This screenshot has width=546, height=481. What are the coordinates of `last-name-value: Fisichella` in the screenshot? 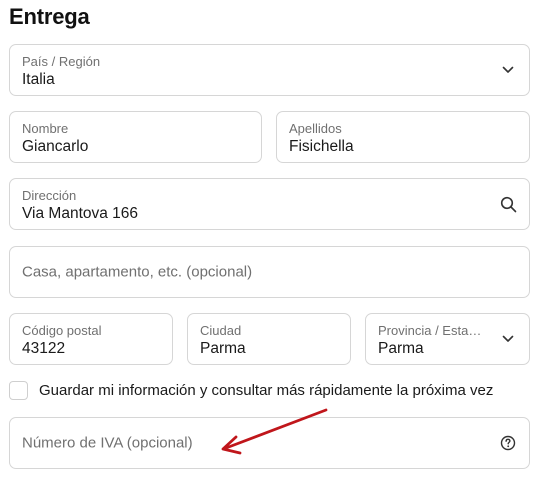 It's located at (321, 146).